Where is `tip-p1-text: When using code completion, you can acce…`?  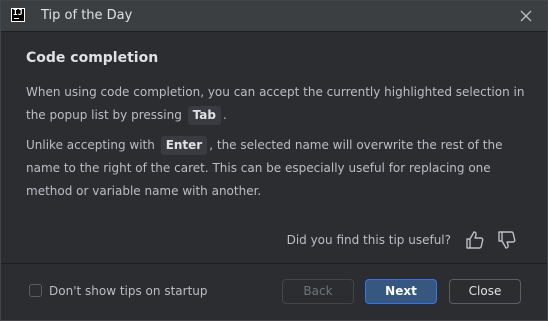
tip-p1-text: When using code completion, you can acce… is located at coordinates (275, 103).